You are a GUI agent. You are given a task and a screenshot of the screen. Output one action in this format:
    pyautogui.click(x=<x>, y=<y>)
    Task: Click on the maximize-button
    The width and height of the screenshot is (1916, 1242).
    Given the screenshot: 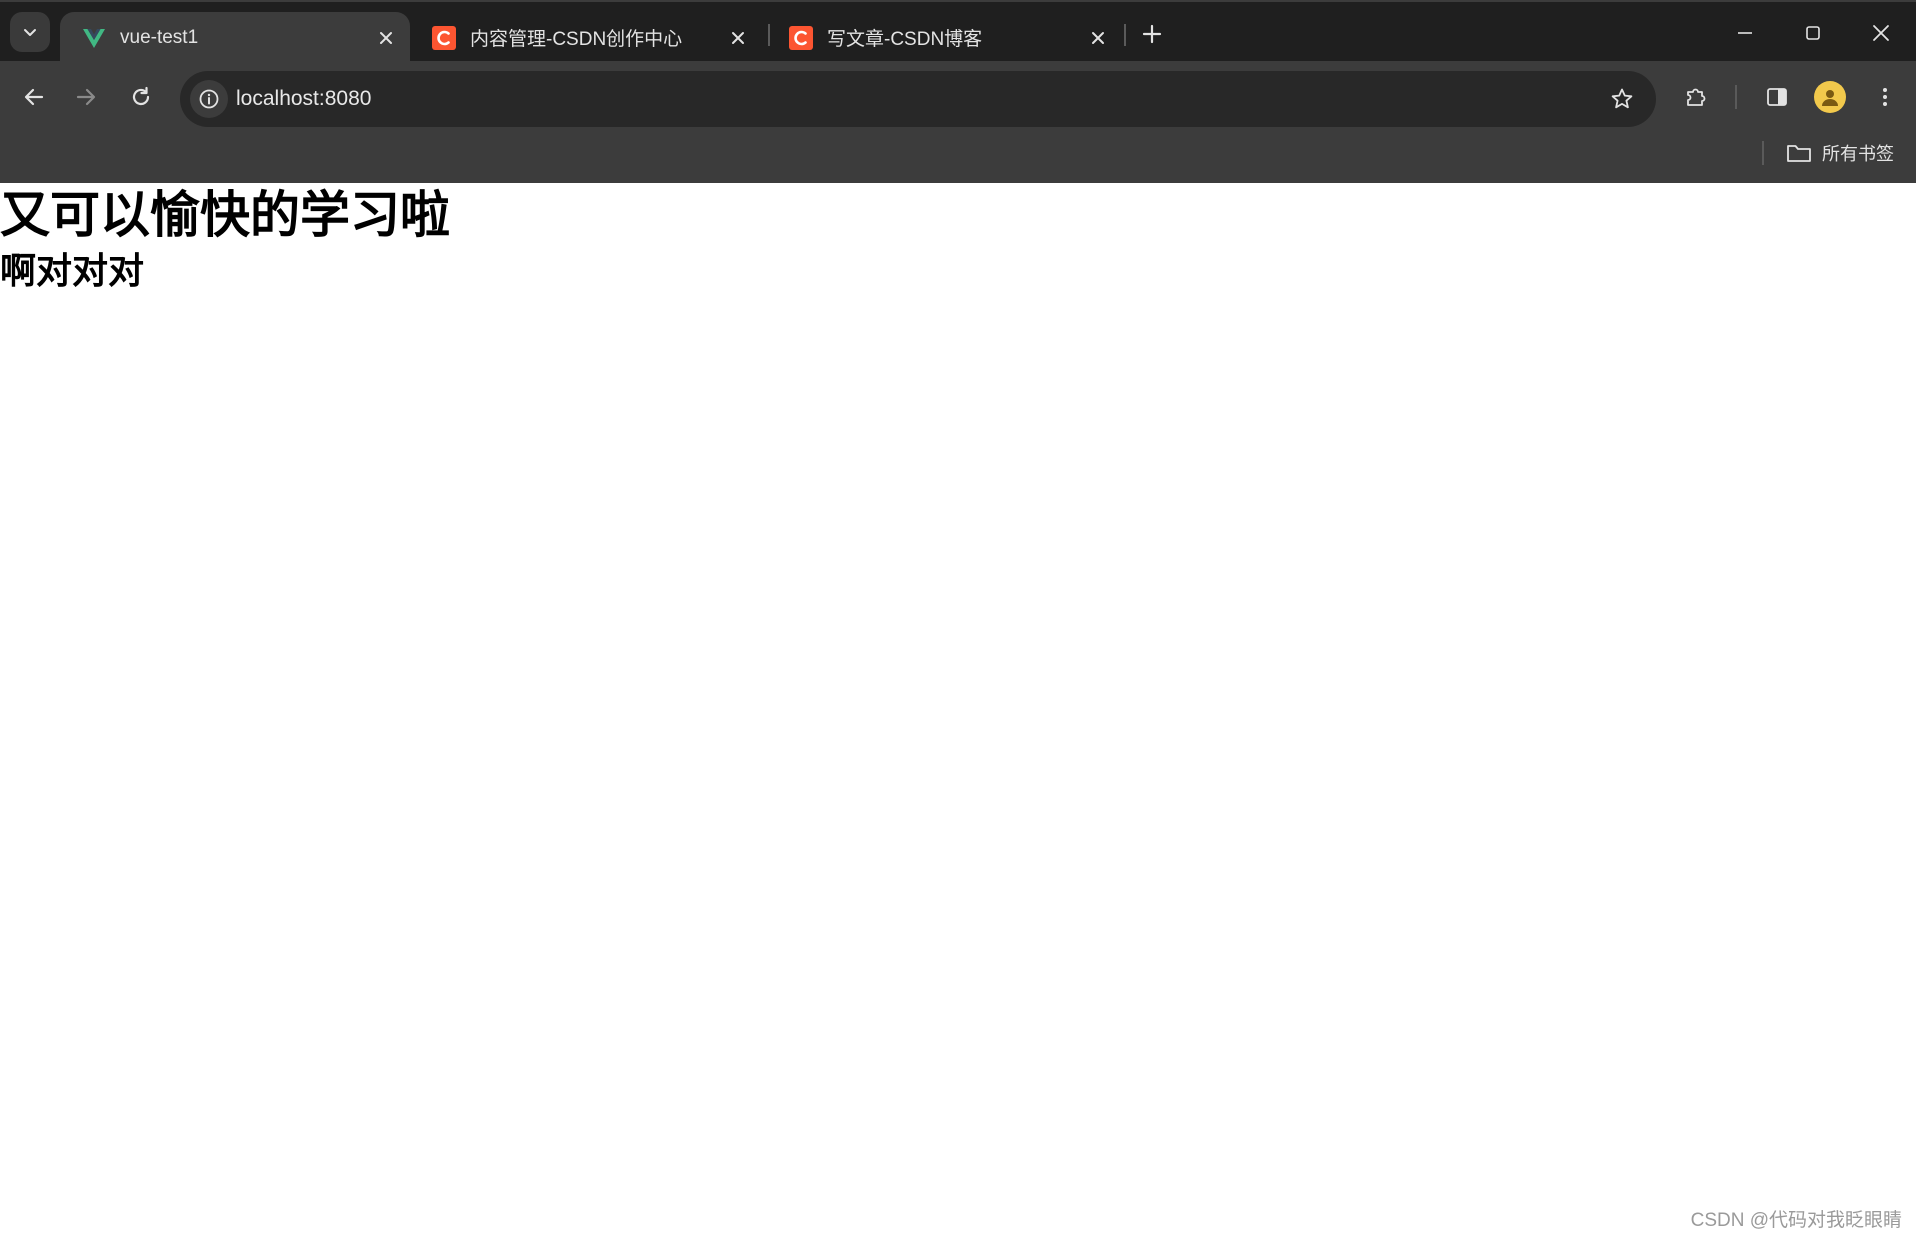 What is the action you would take?
    pyautogui.click(x=1813, y=33)
    